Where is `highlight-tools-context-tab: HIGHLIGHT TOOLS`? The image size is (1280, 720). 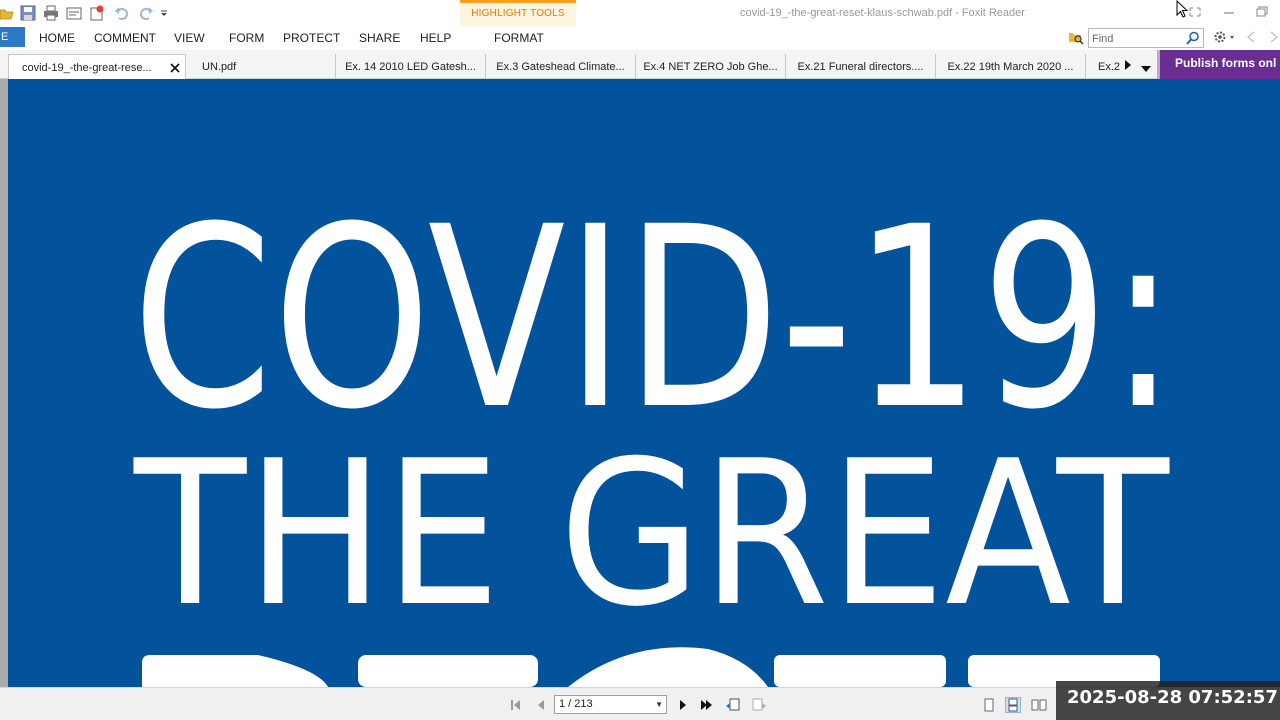 highlight-tools-context-tab: HIGHLIGHT TOOLS is located at coordinates (518, 13).